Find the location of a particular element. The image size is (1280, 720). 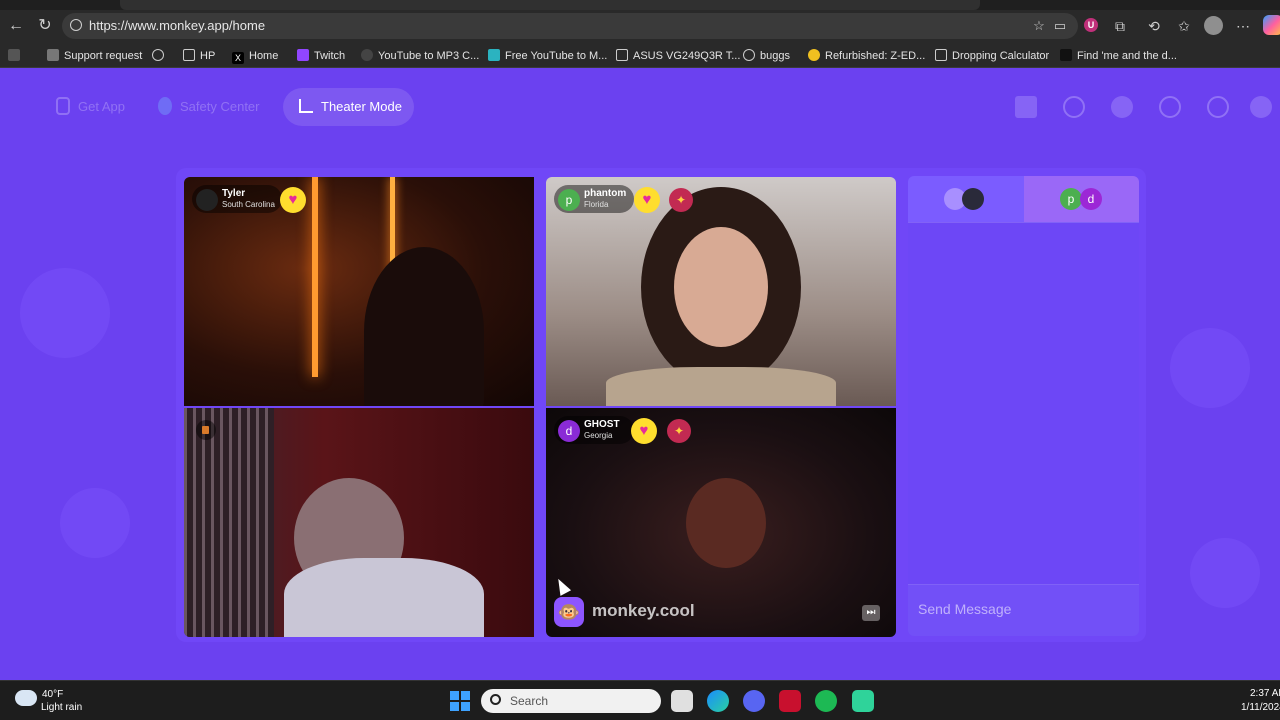

bookmark-globe is located at coordinates (160, 56).